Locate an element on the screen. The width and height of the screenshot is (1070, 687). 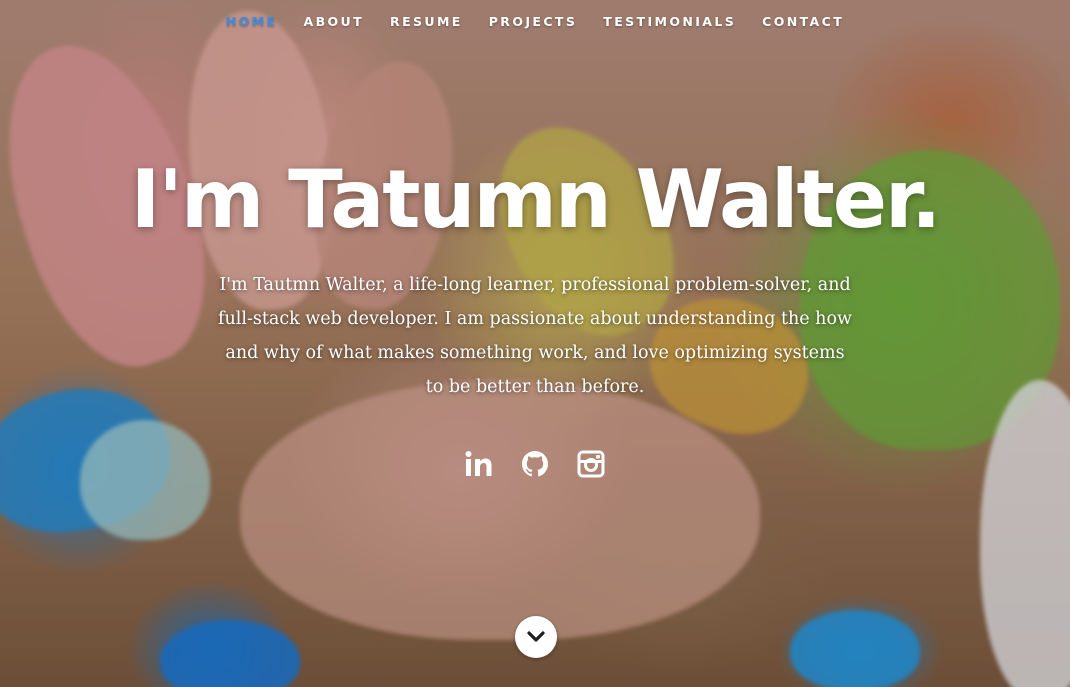
scroll-down-button is located at coordinates (536, 637).